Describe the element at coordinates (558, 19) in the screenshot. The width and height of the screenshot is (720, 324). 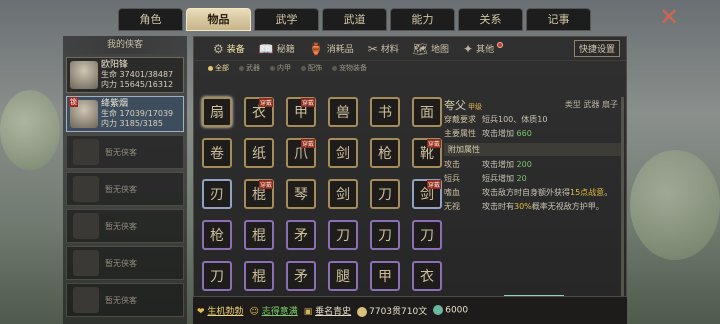
I see `tab-6: 记事` at that location.